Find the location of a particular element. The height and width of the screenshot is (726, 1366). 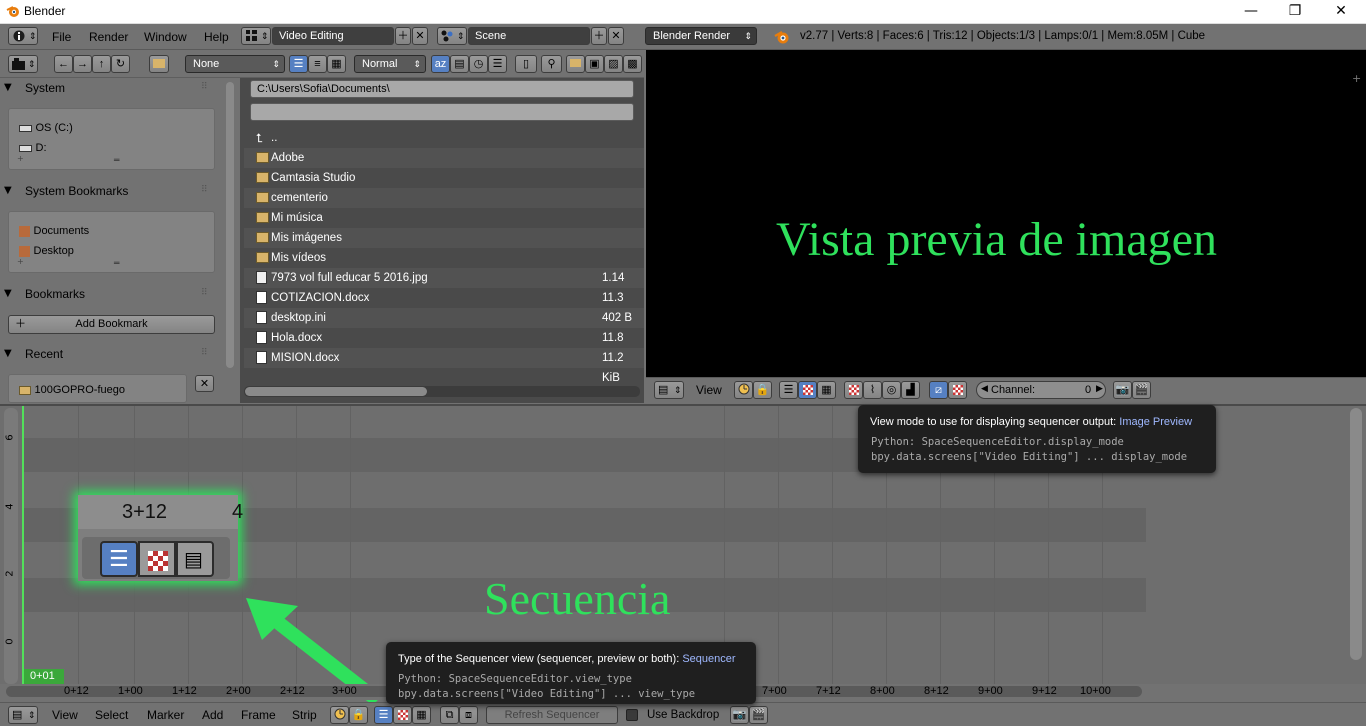

display-long-list-button: ≡ is located at coordinates (317, 64).